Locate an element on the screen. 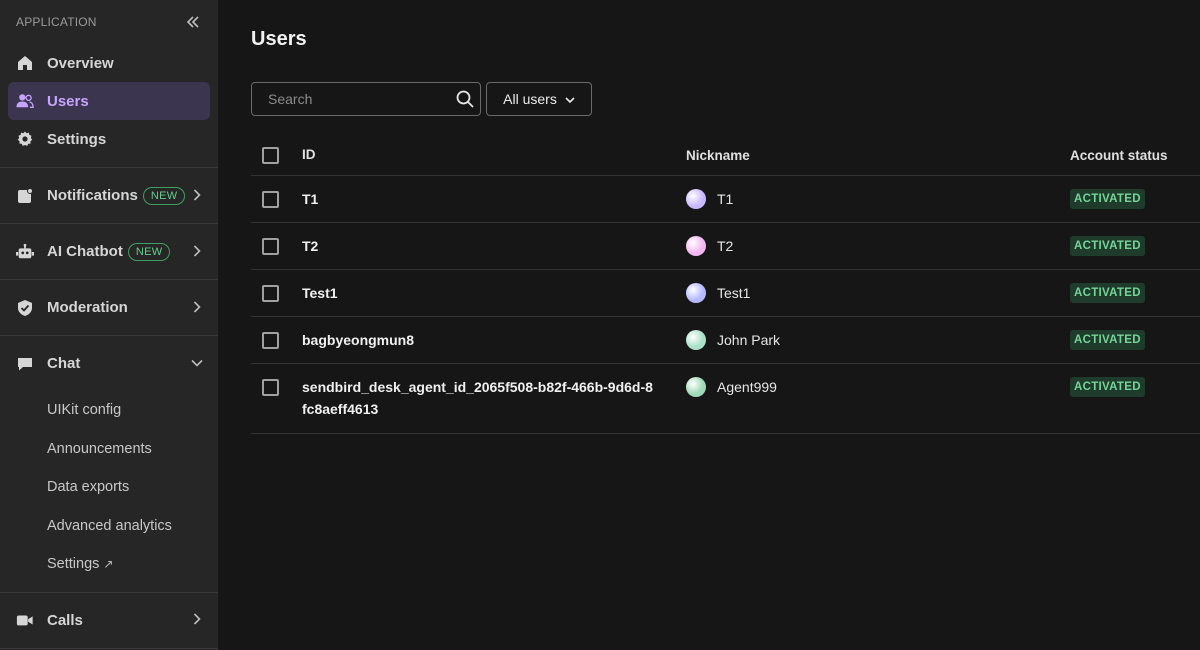  sidebar-item-label: Settings is located at coordinates (77, 139).